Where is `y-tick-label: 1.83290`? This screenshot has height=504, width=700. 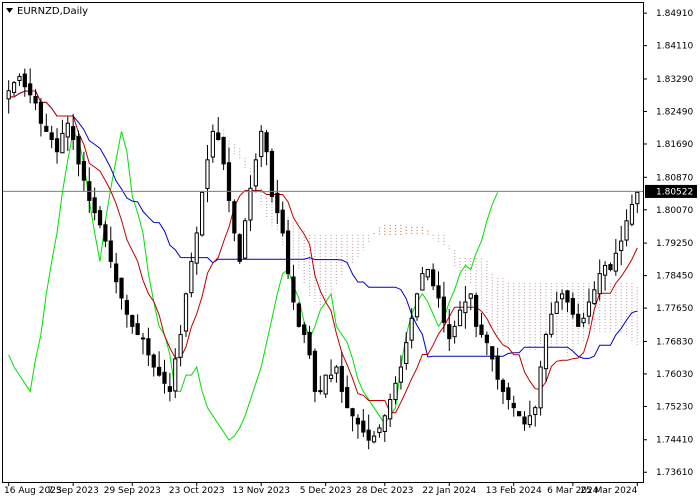 y-tick-label: 1.83290 is located at coordinates (674, 80).